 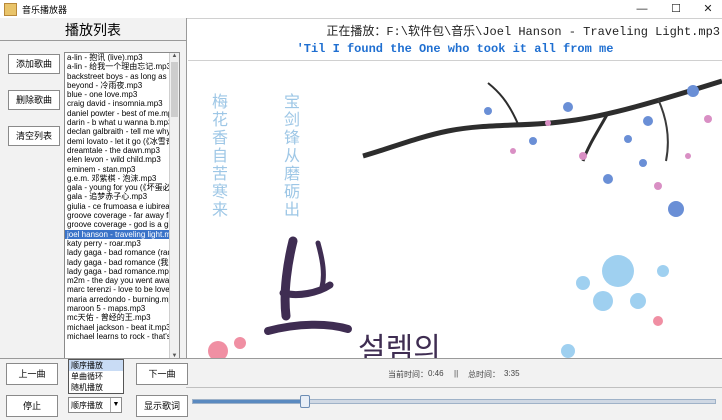 What do you see at coordinates (118, 327) in the screenshot?
I see `playlist-item: michael jackson - beat it.mp3` at bounding box center [118, 327].